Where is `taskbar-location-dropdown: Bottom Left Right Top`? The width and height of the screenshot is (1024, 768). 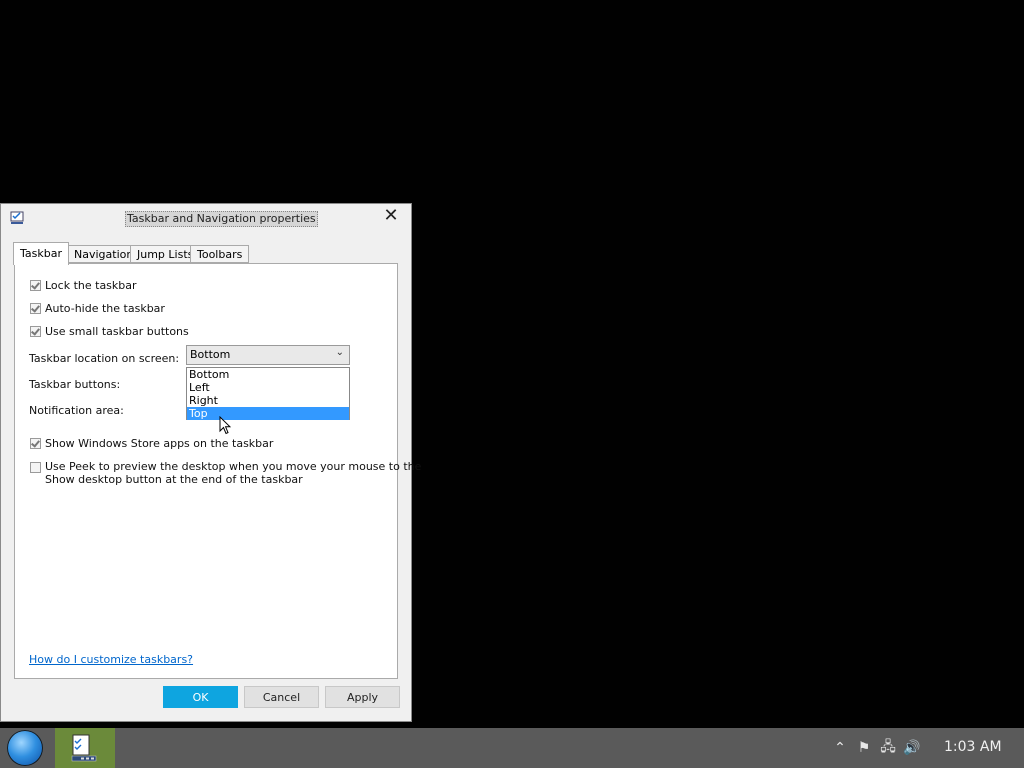 taskbar-location-dropdown: Bottom Left Right Top is located at coordinates (268, 393).